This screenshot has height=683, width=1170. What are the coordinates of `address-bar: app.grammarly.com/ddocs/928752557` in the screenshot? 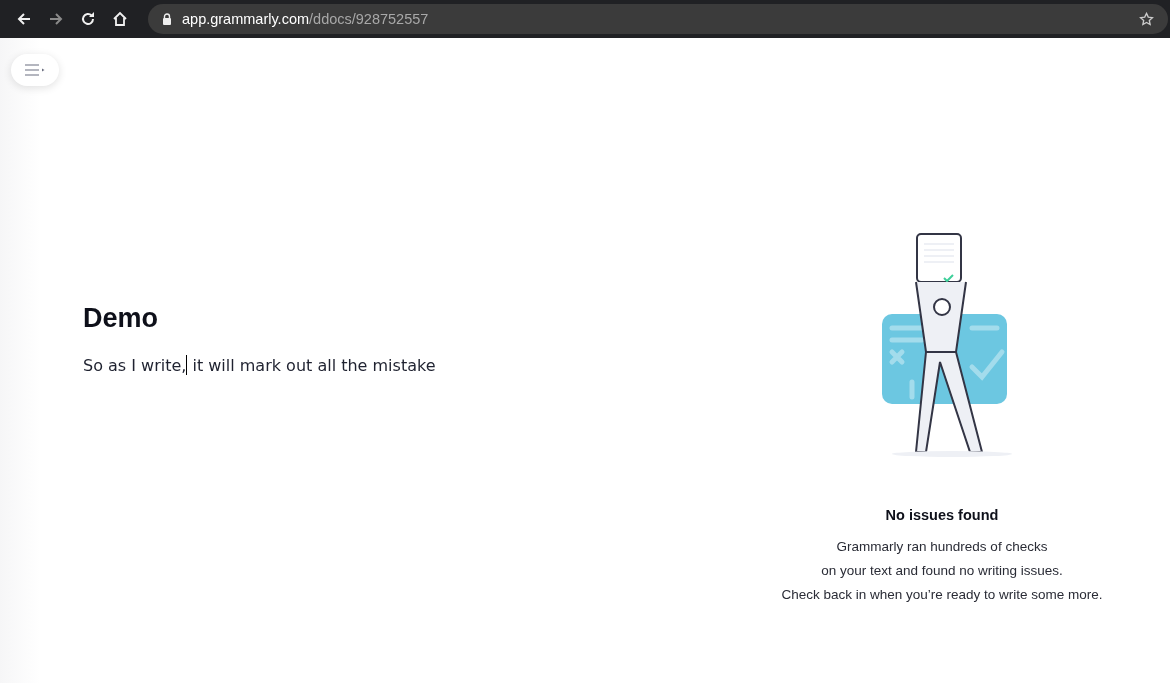 It's located at (658, 19).